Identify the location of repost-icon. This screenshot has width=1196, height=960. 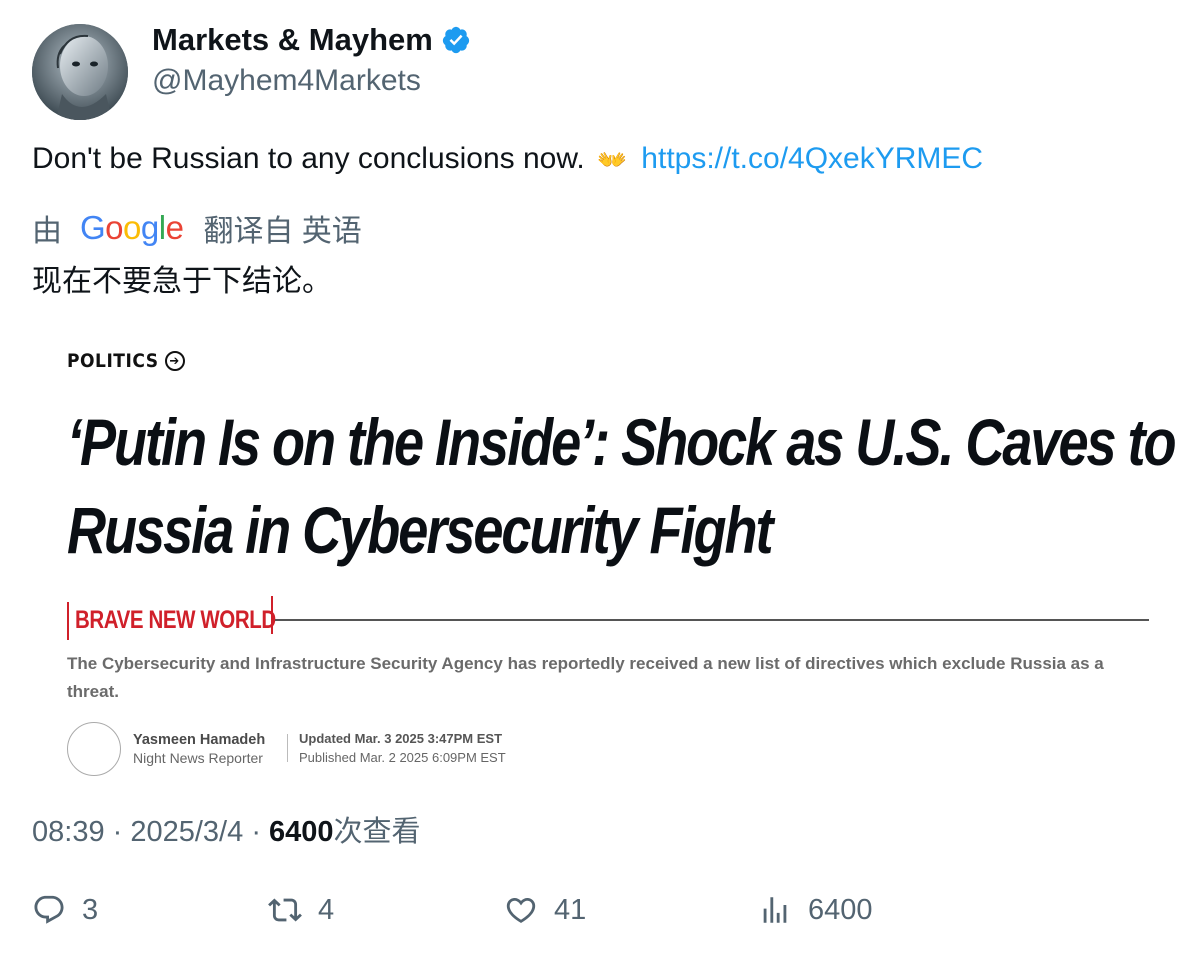
(285, 910).